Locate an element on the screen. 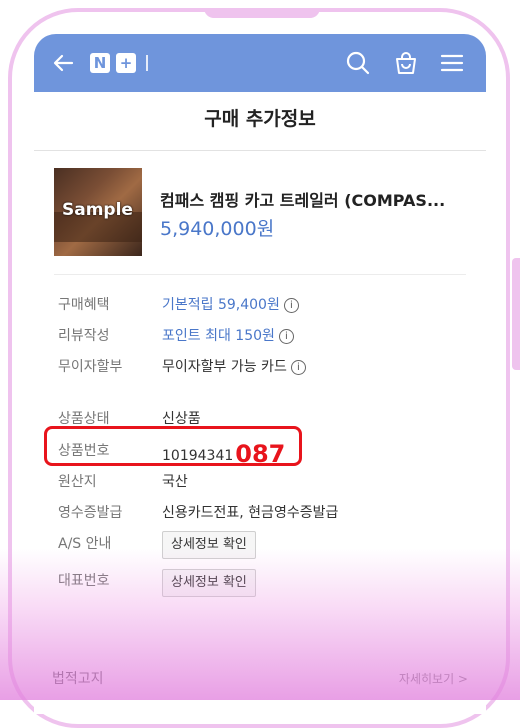 The width and height of the screenshot is (520, 728). search-icon is located at coordinates (358, 63).